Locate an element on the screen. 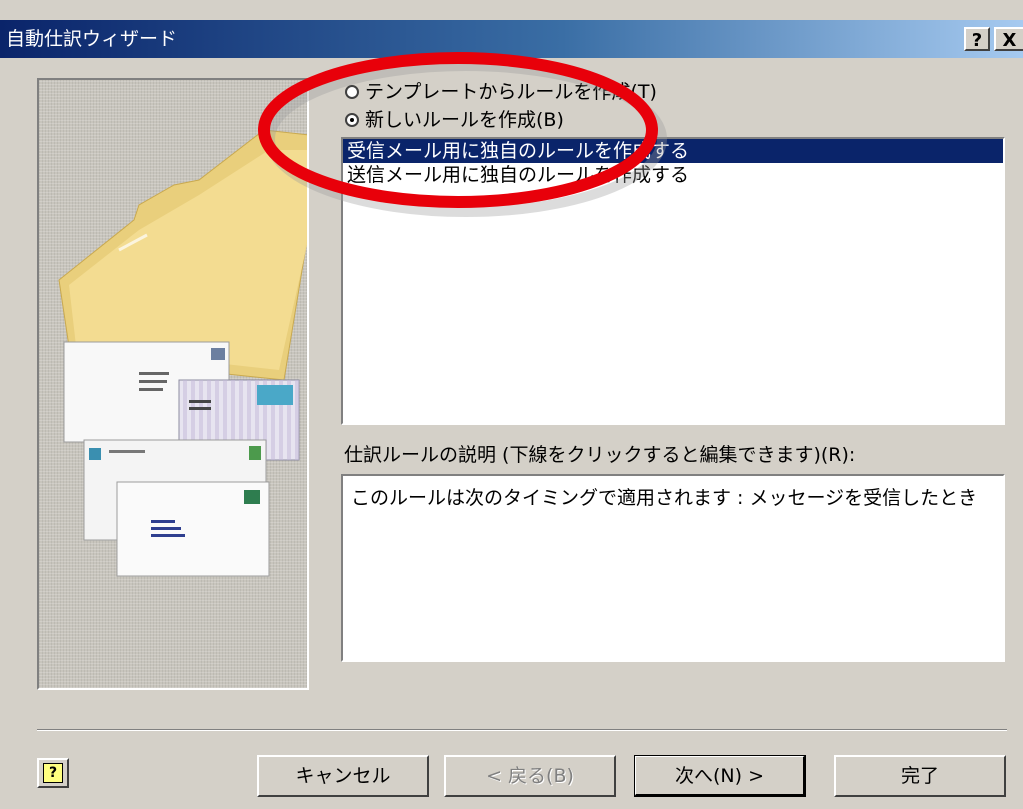 The height and width of the screenshot is (809, 1023). divider is located at coordinates (522, 730).